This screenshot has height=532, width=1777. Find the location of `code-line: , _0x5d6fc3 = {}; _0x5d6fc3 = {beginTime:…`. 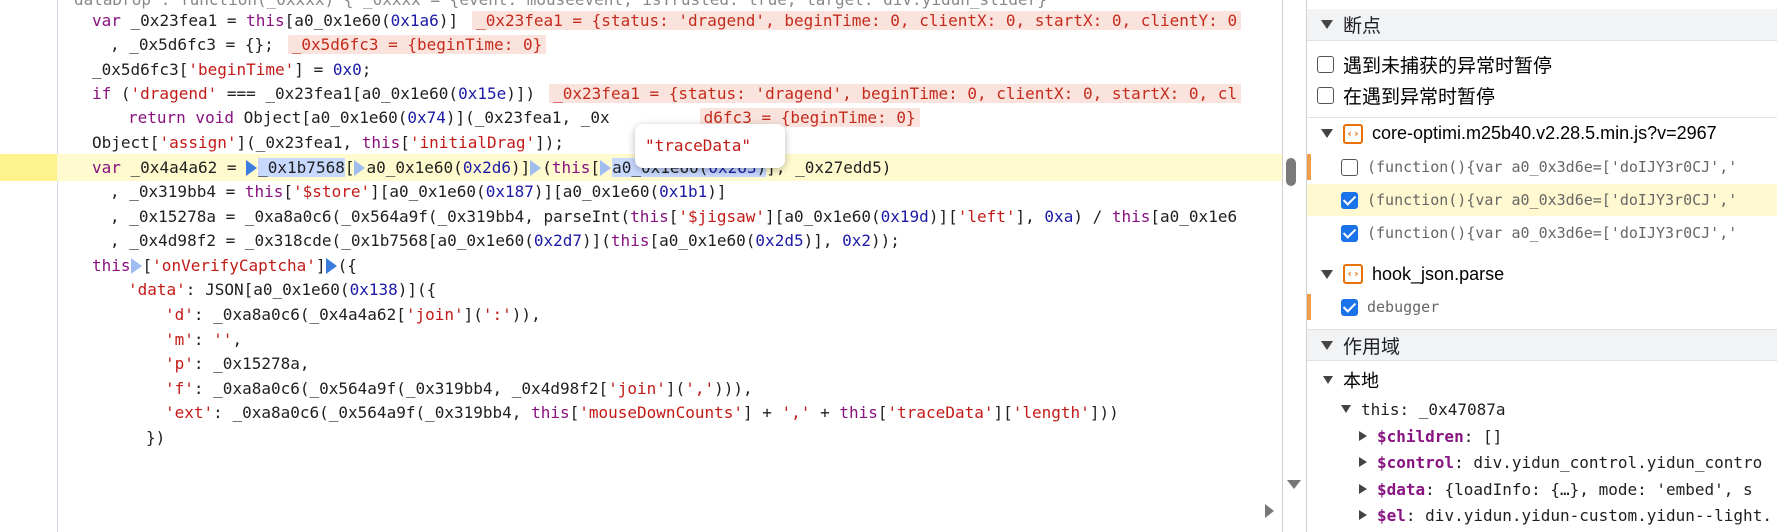

code-line: , _0x5d6fc3 = {}; _0x5d6fc3 = {beginTime:… is located at coordinates (641, 44).